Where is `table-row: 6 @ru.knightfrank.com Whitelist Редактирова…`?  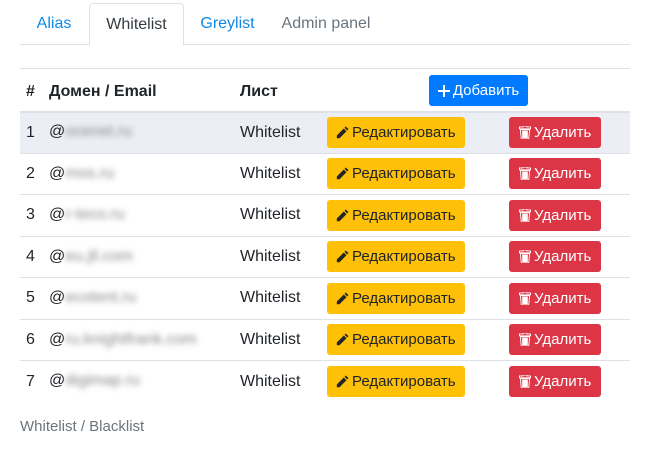
table-row: 6 @ru.knightfrank.com Whitelist Редактирова… is located at coordinates (325, 340).